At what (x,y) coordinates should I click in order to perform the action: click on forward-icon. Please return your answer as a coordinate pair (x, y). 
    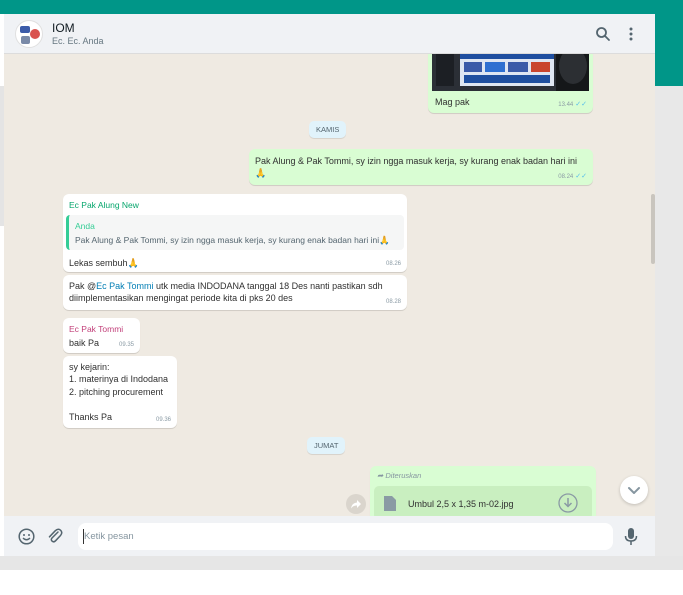
    Looking at the image, I should click on (356, 504).